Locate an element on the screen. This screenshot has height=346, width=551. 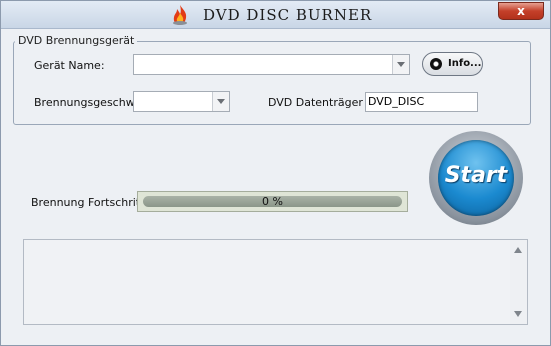
progress-label: Brennung Fortschritt: is located at coordinates (90, 202).